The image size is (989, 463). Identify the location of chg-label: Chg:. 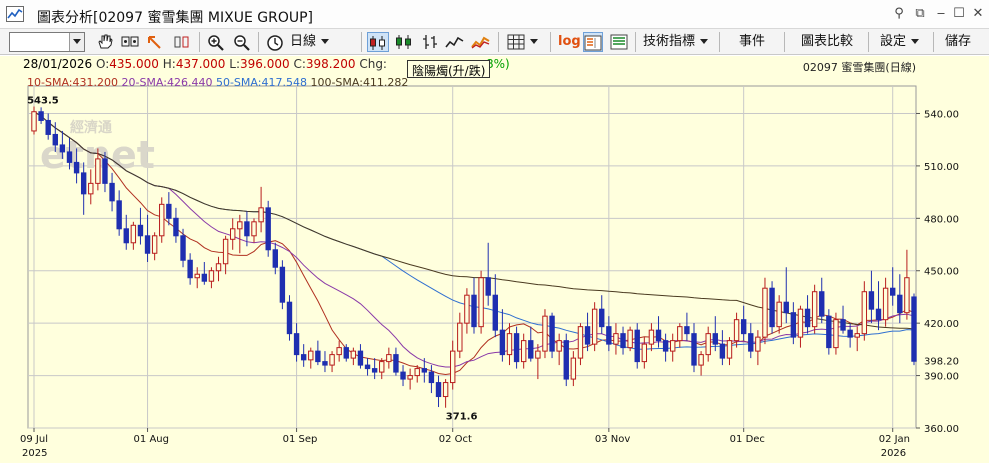
(373, 64).